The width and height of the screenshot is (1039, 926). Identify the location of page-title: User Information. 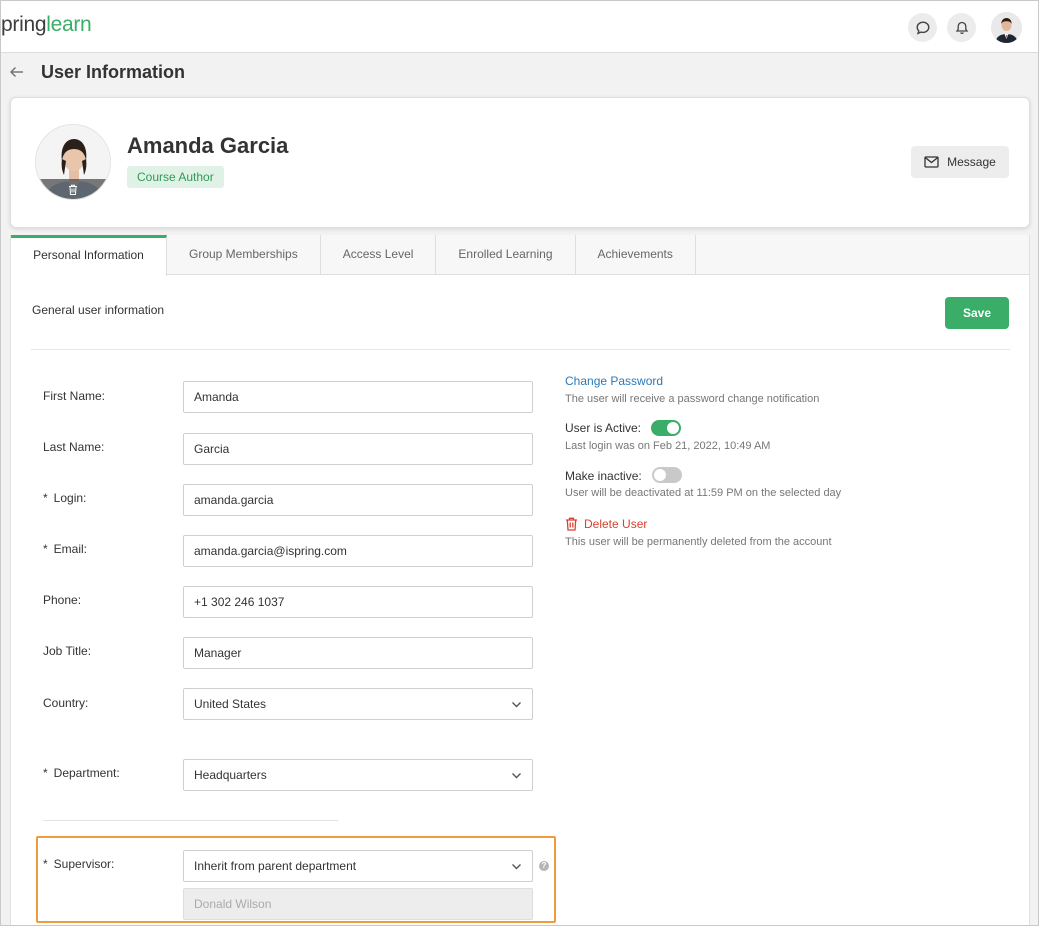
(113, 72).